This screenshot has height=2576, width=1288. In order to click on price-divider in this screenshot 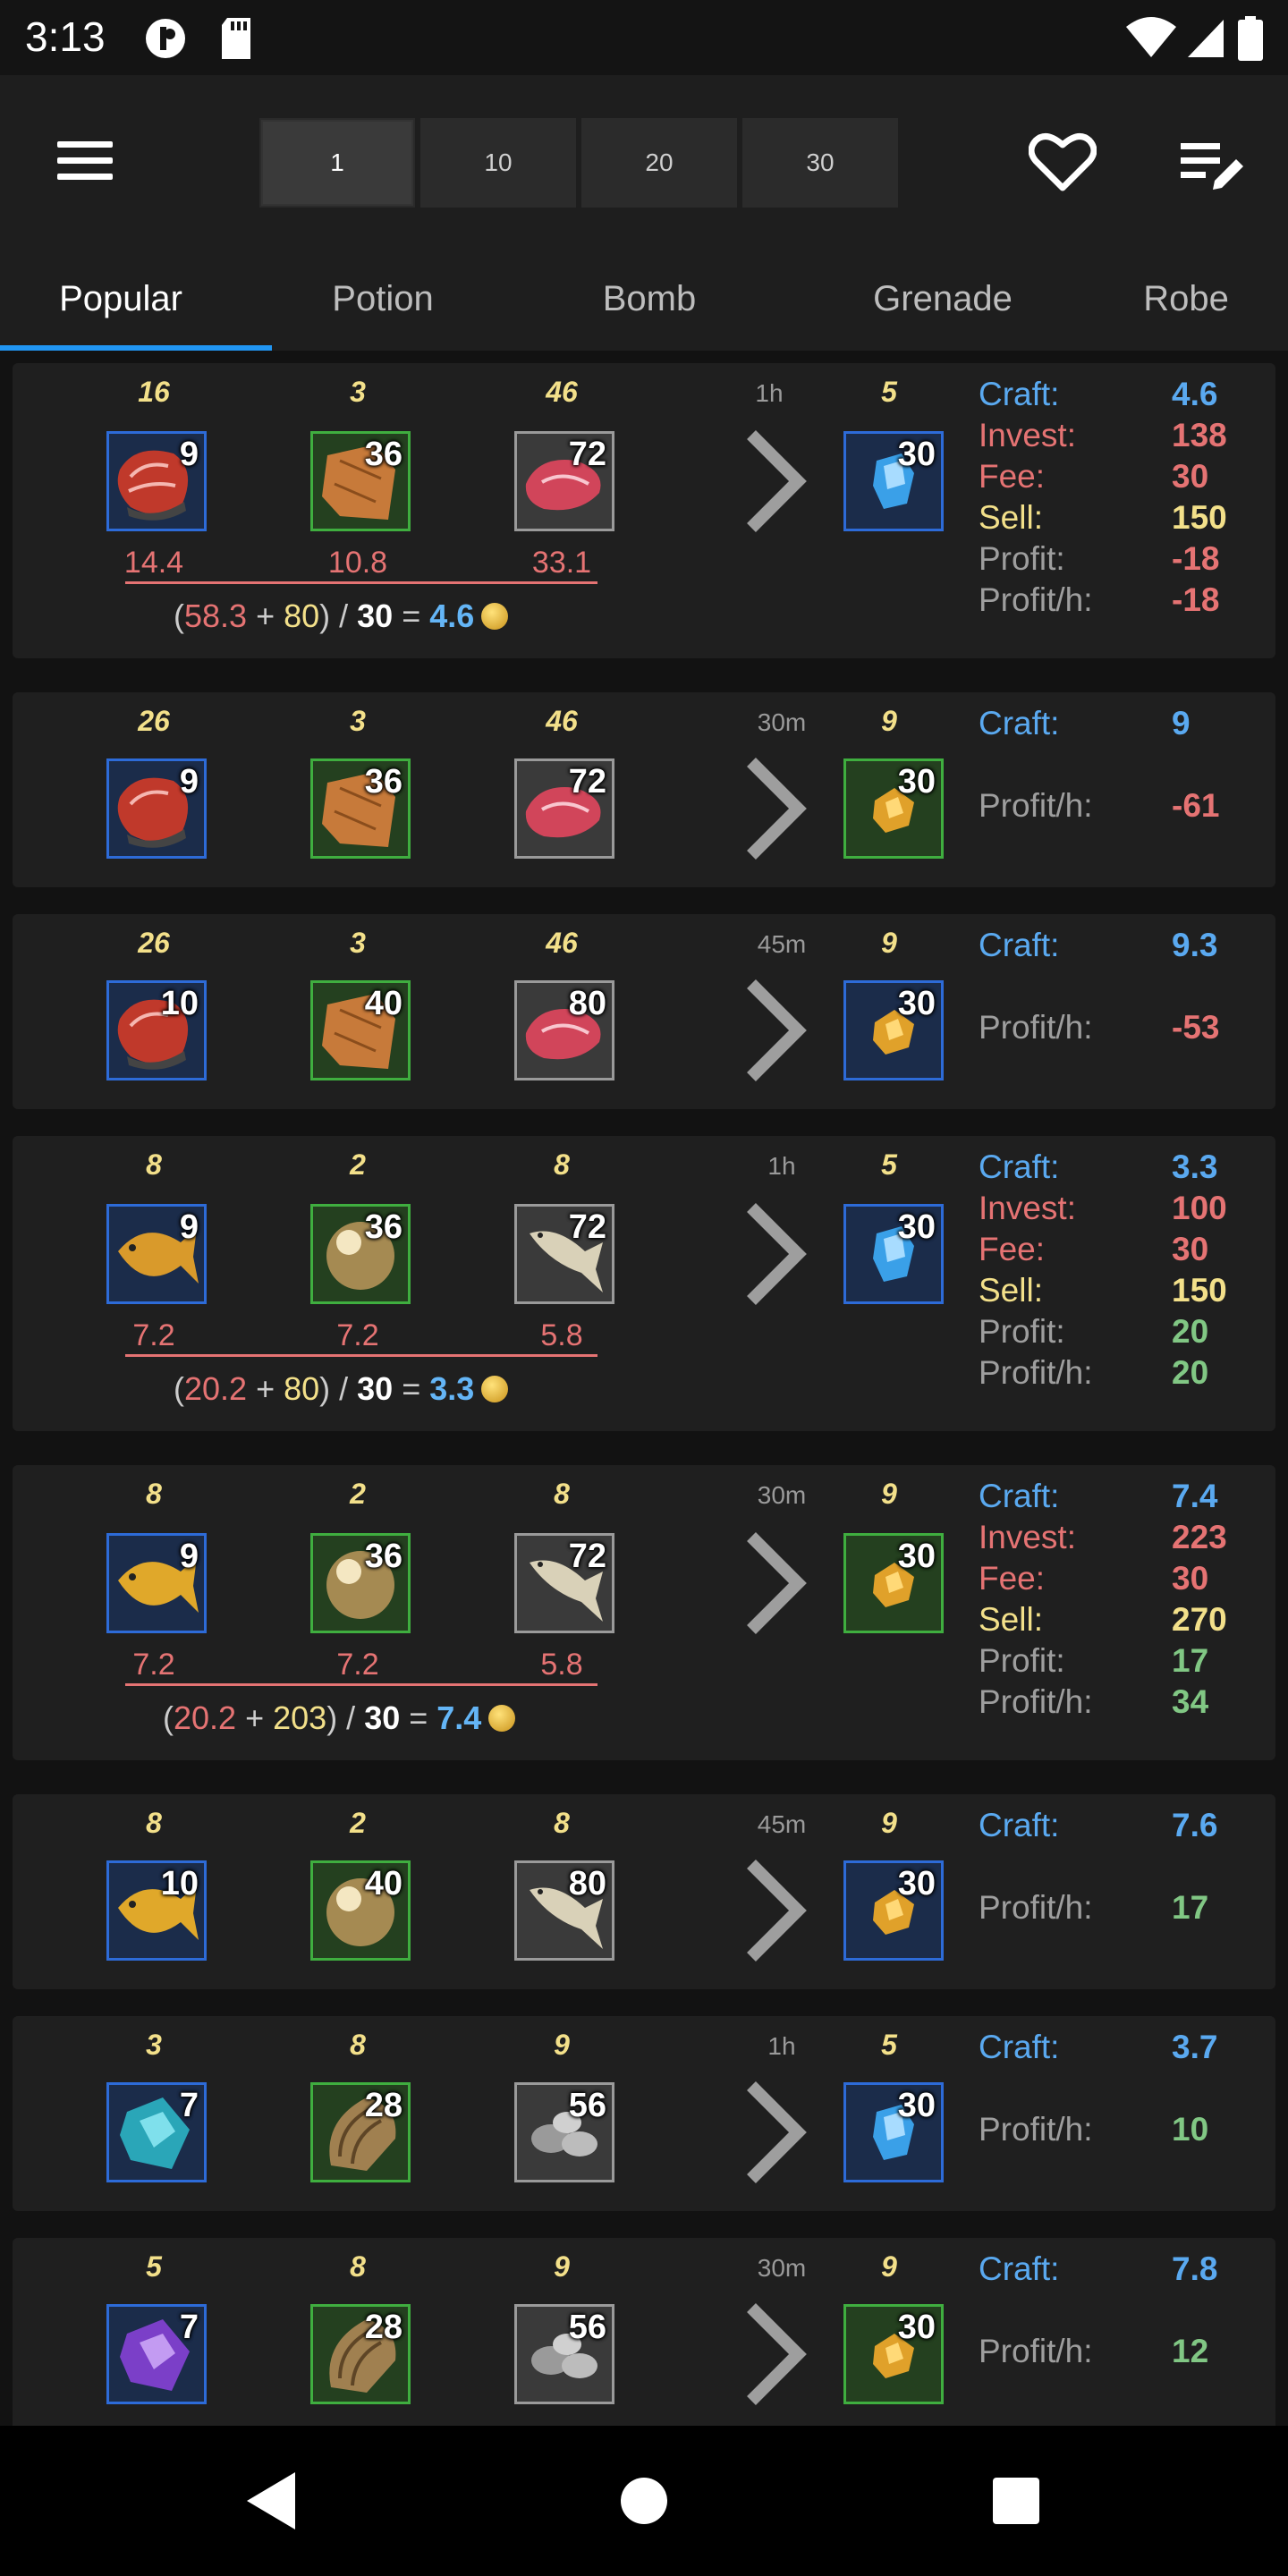, I will do `click(361, 1355)`.